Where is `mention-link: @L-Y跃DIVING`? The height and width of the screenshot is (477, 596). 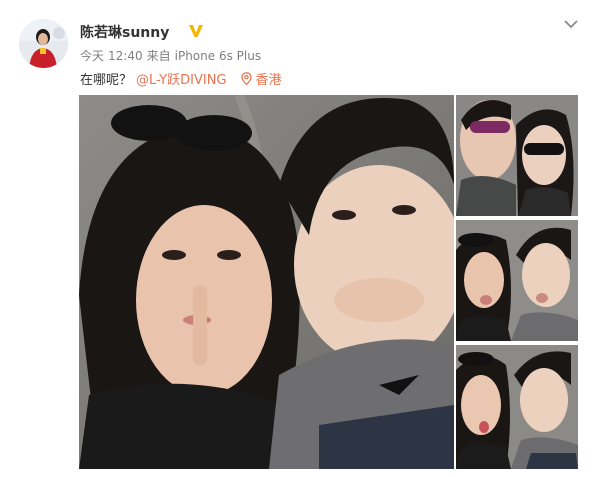
mention-link: @L-Y跃DIVING is located at coordinates (181, 78).